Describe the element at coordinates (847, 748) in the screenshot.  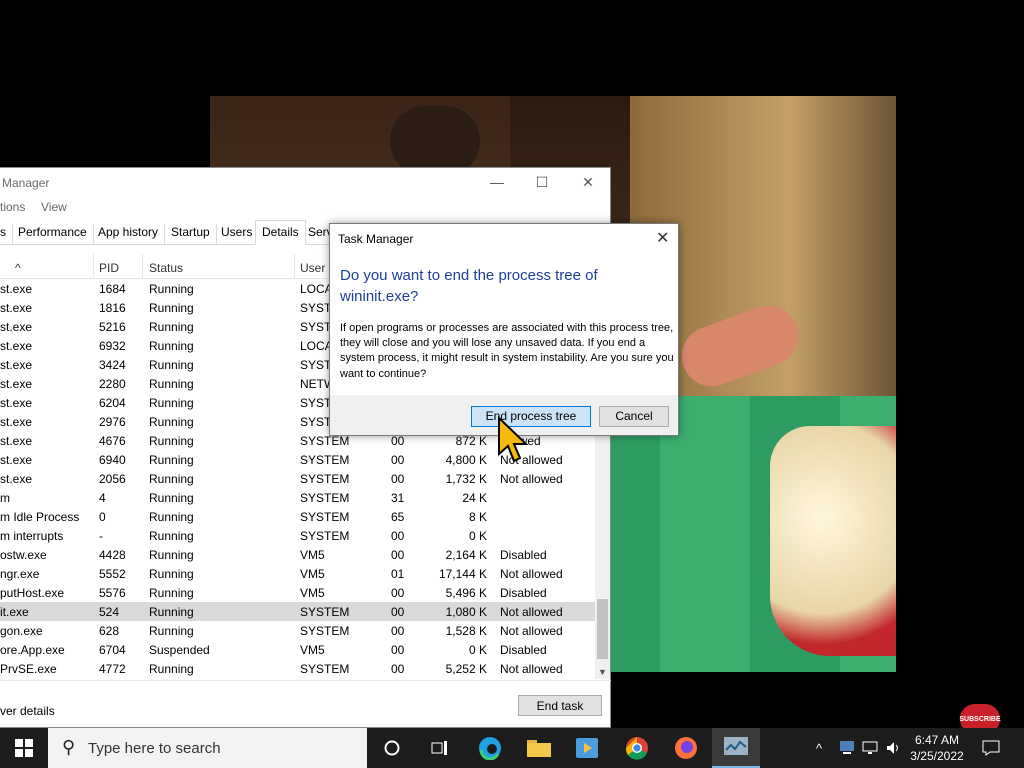
I see `tray-app-icon` at that location.